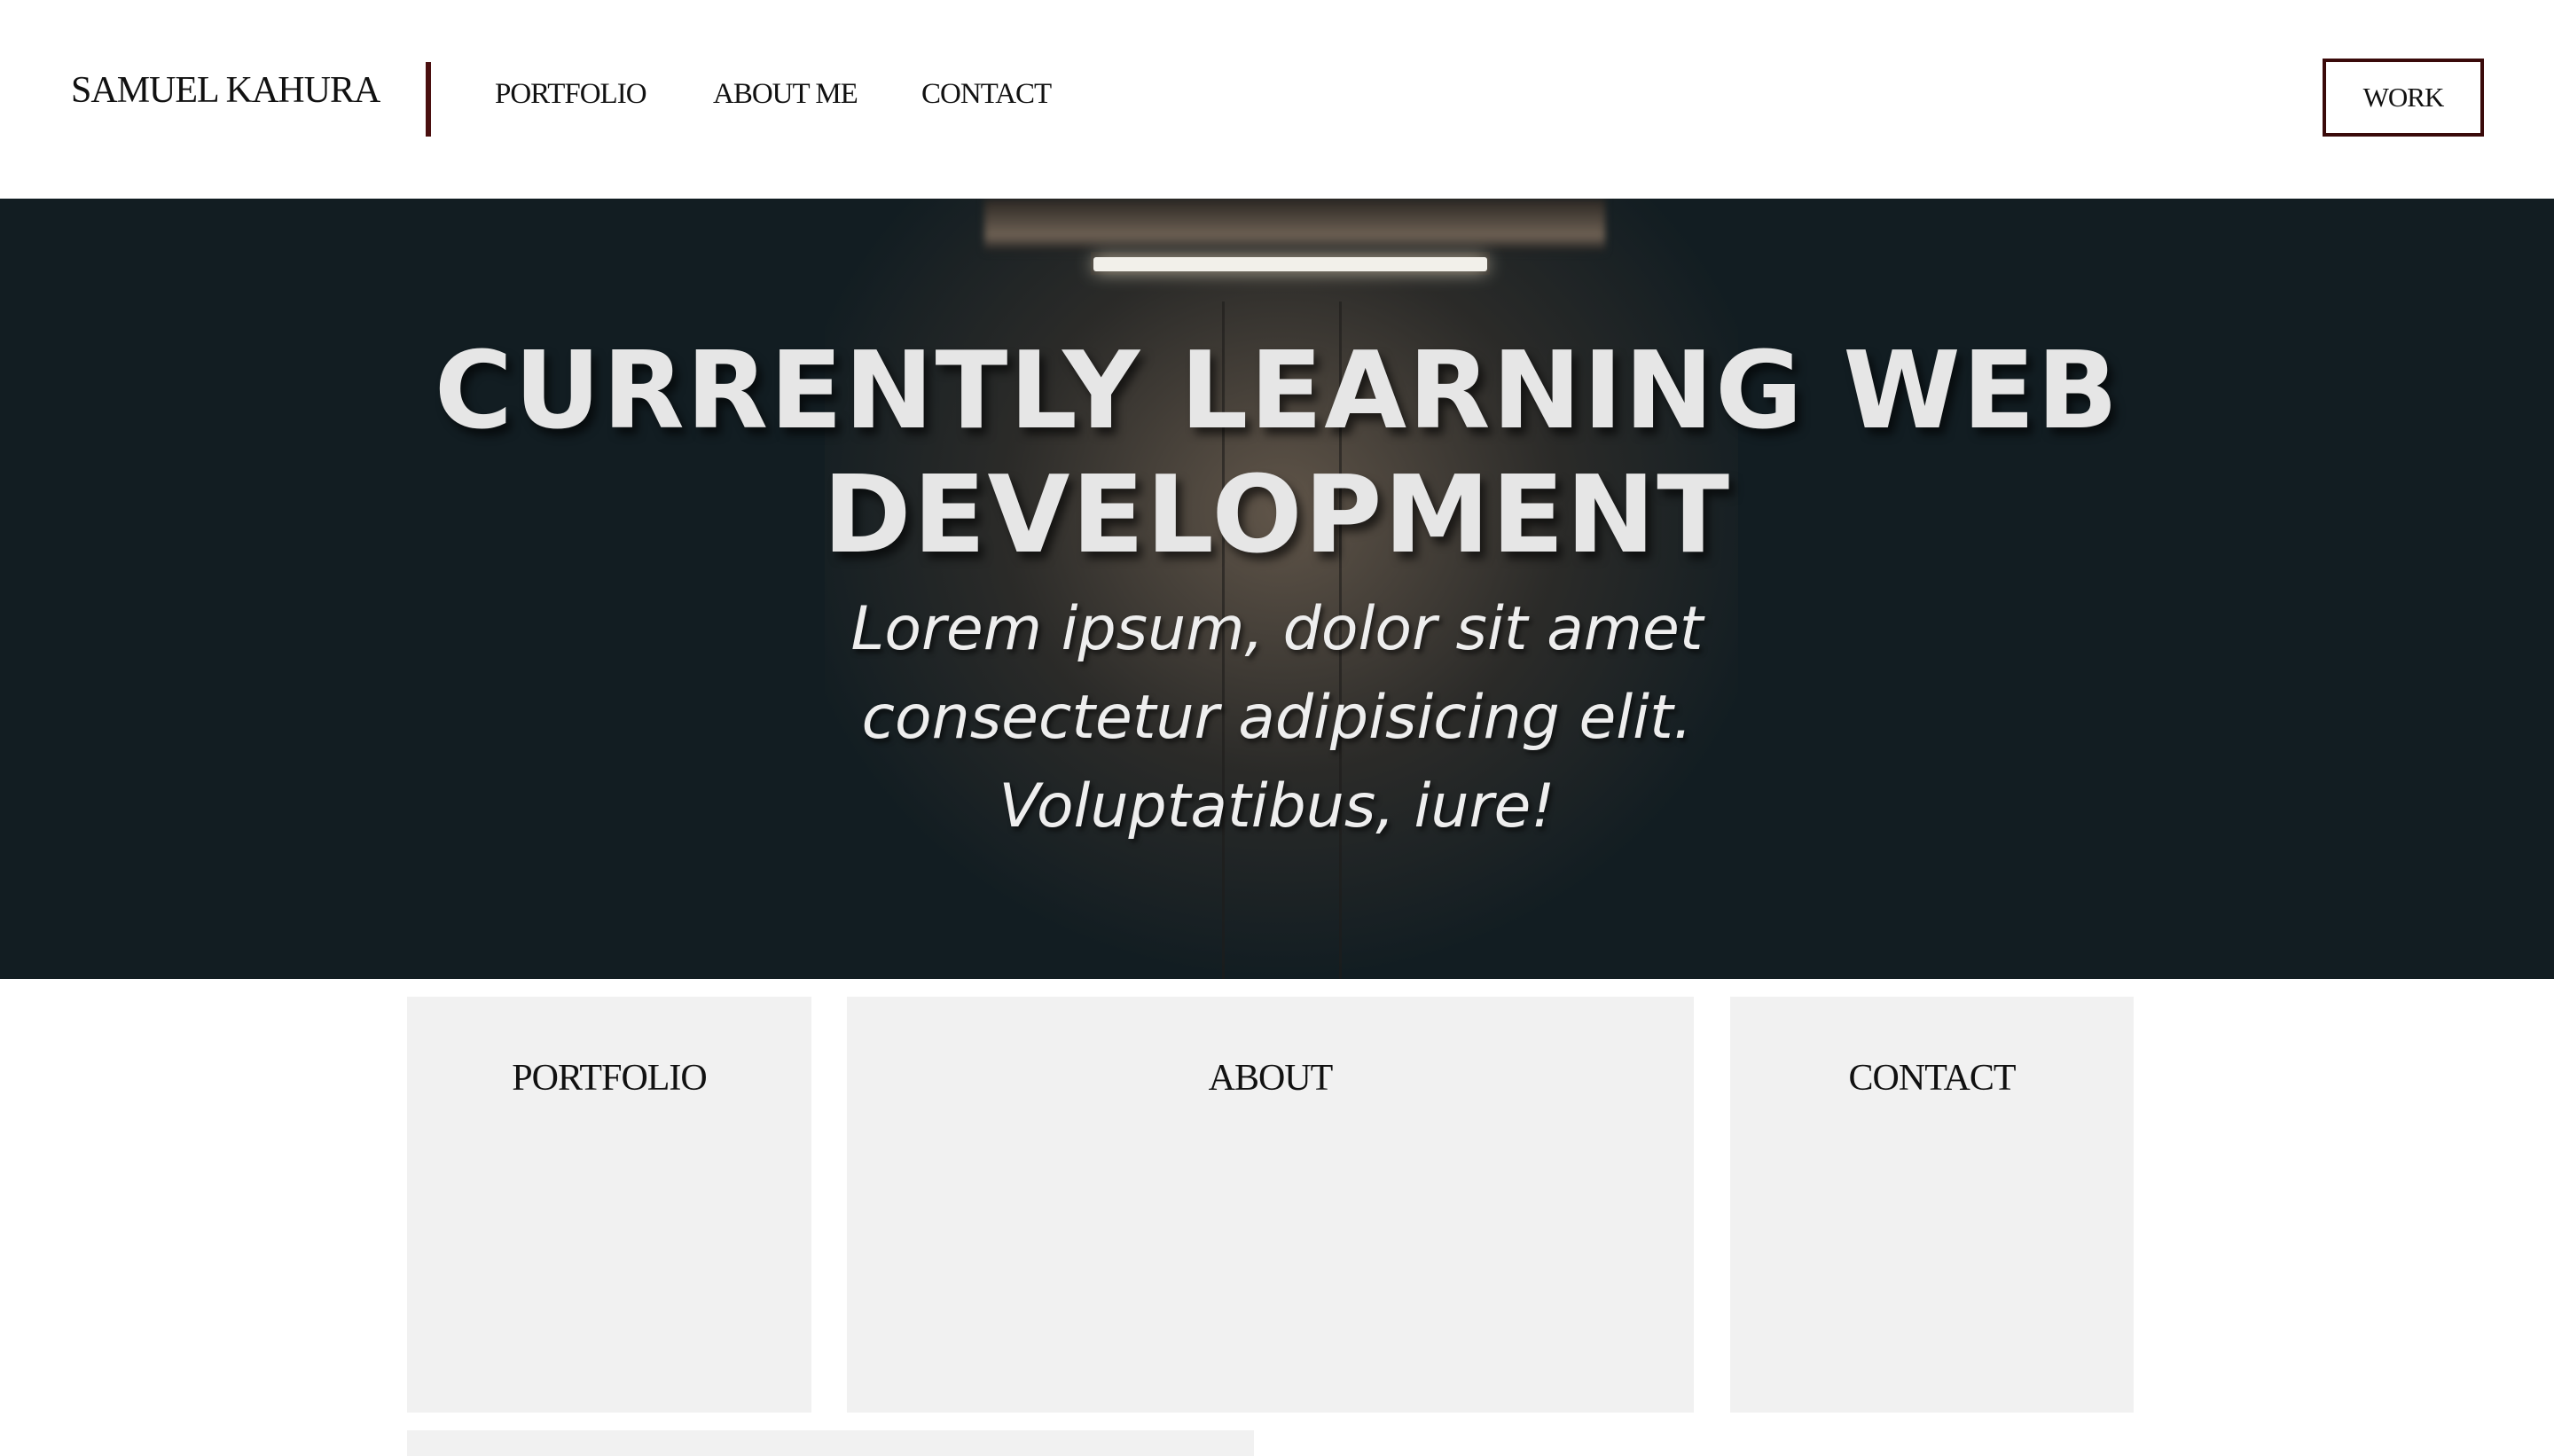  I want to click on brand-logo: SAMUEL KAHURA, so click(225, 90).